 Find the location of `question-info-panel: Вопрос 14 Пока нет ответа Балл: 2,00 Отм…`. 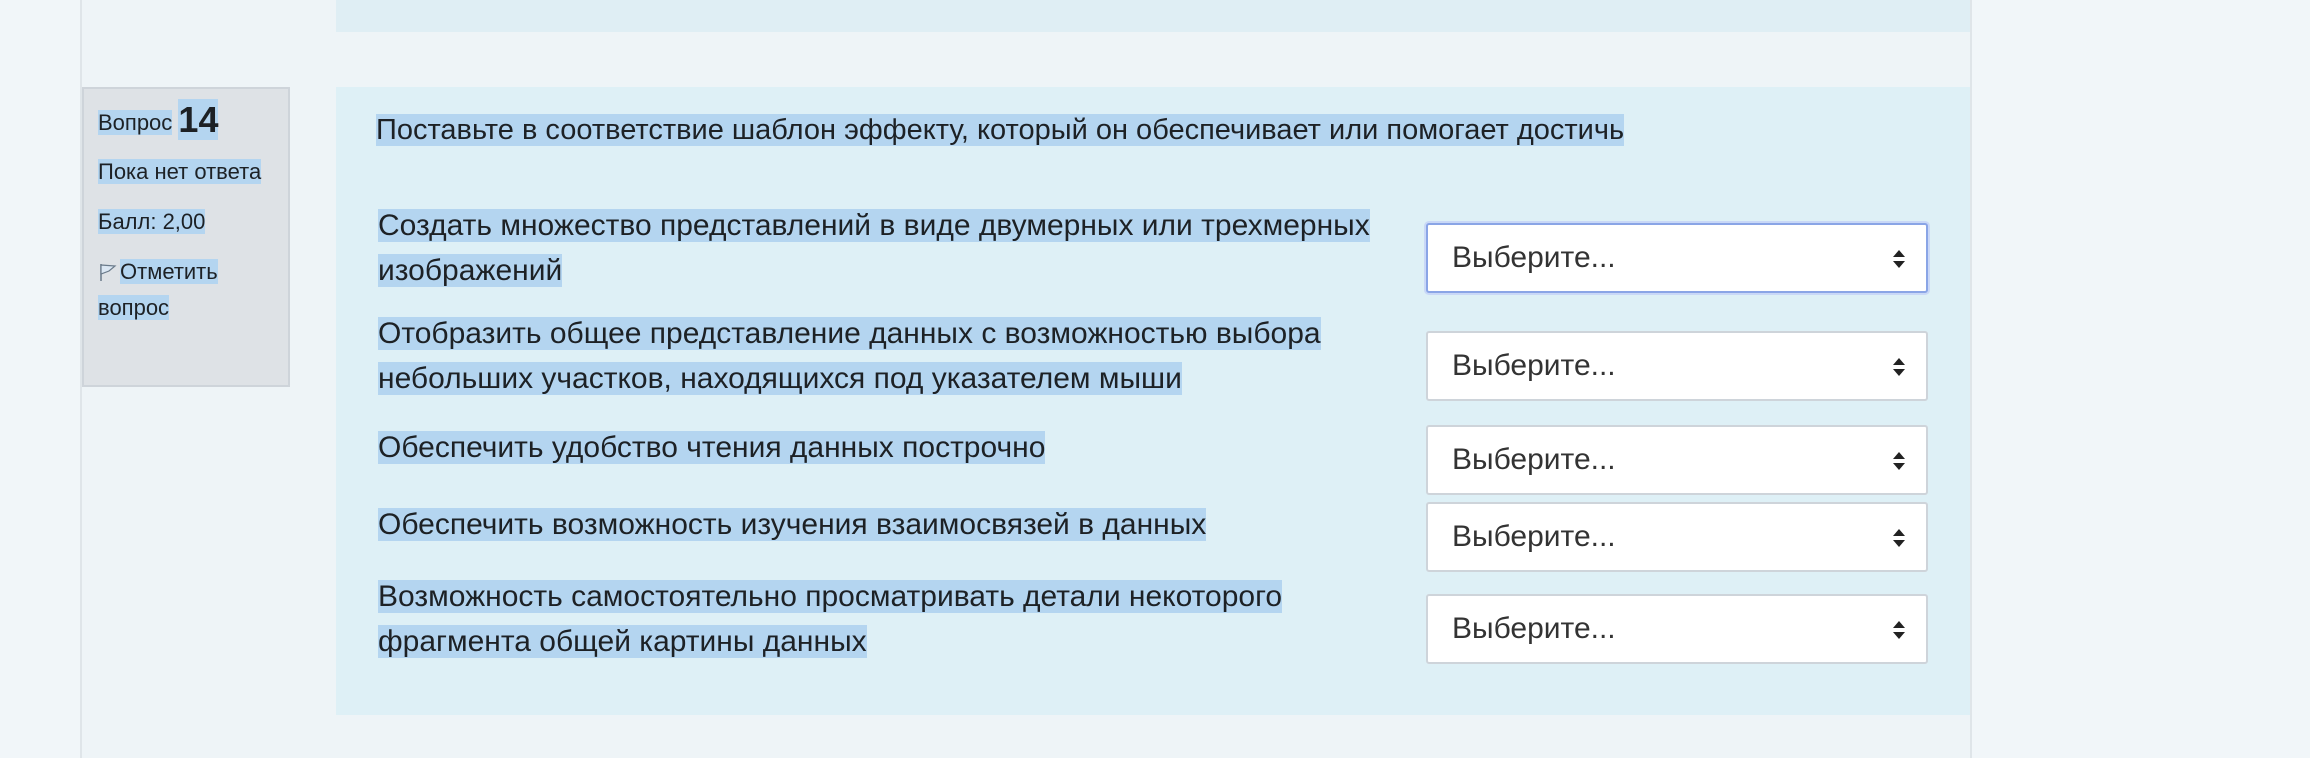

question-info-panel: Вопрос 14 Пока нет ответа Балл: 2,00 Отм… is located at coordinates (186, 237).